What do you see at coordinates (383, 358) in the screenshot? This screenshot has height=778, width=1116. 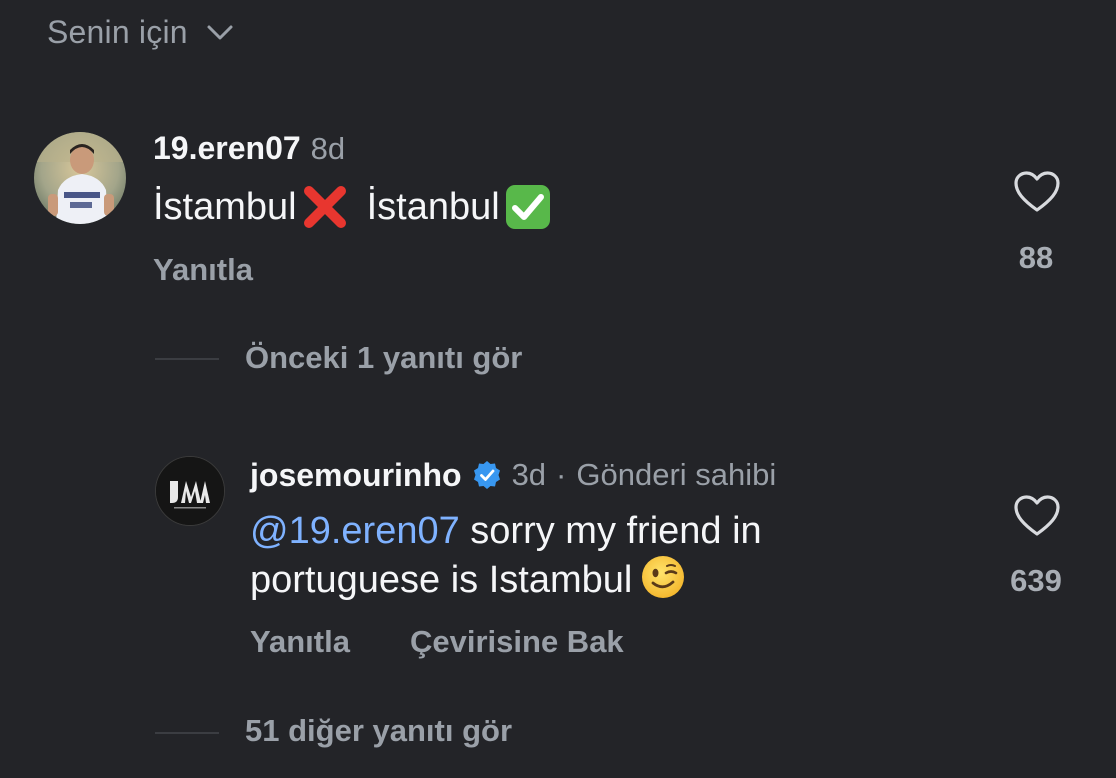 I see `view-previous-replies-button: Önceki 1 yanıtı gör` at bounding box center [383, 358].